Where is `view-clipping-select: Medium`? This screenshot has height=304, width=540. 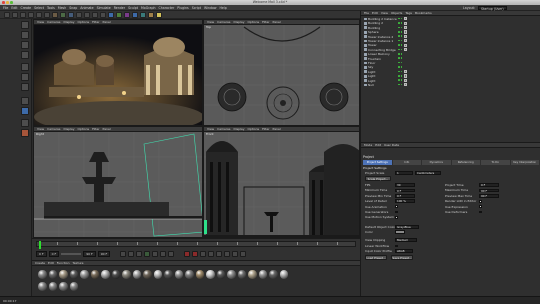 view-clipping-select: Medium is located at coordinates (406, 240).